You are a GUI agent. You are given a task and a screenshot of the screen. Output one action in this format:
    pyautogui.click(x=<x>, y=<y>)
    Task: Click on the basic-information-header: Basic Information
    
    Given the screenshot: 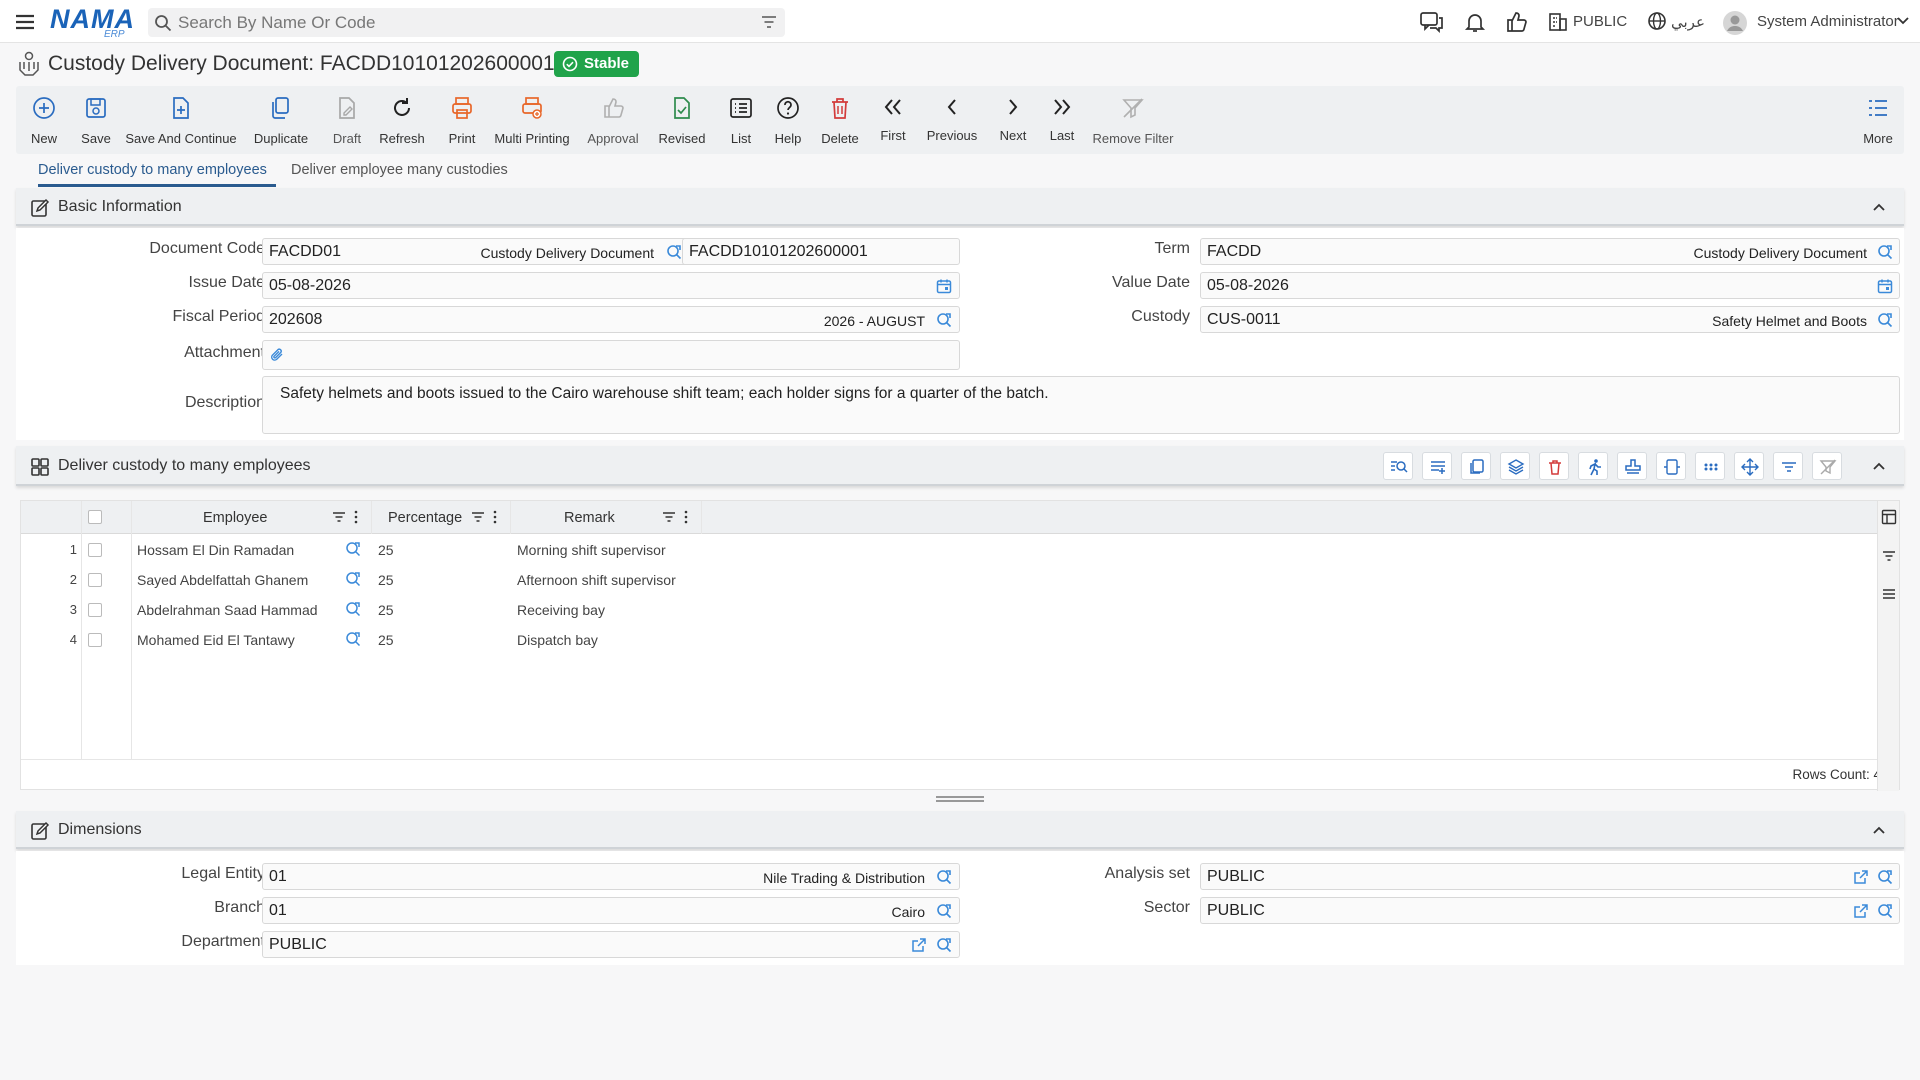 What is the action you would take?
    pyautogui.click(x=960, y=207)
    